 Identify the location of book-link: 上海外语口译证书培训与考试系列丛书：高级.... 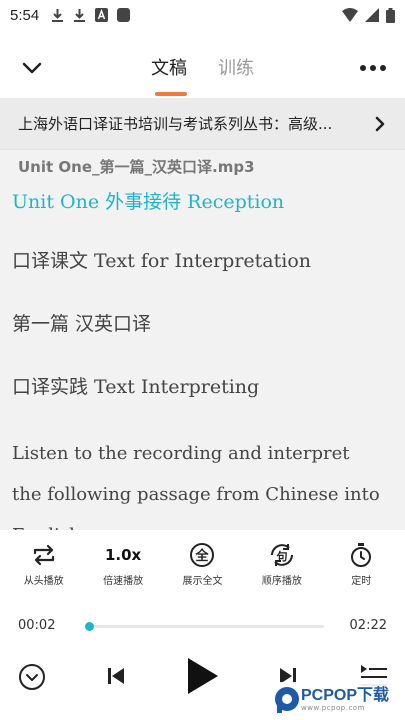
(202, 124).